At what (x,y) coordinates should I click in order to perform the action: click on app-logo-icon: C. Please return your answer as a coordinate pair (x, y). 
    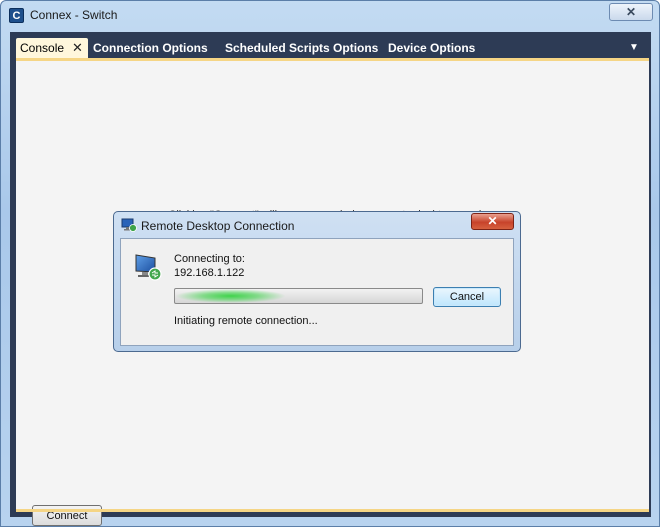
    Looking at the image, I should click on (16, 15).